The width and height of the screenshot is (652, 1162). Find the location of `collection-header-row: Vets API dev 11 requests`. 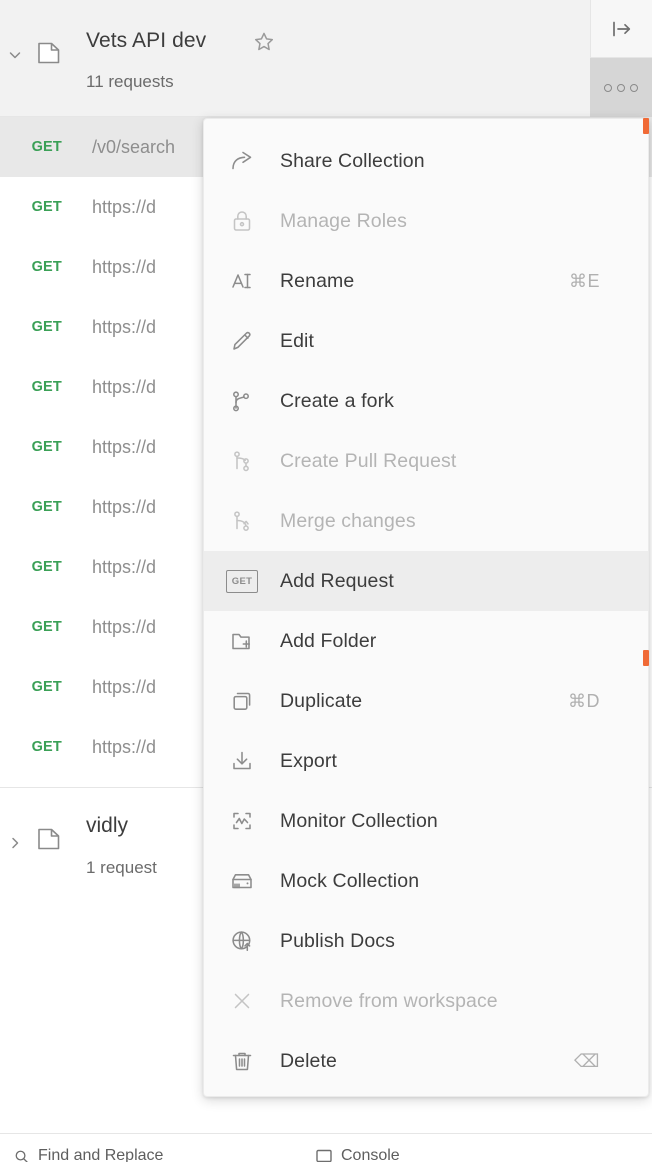

collection-header-row: Vets API dev 11 requests is located at coordinates (326, 58).